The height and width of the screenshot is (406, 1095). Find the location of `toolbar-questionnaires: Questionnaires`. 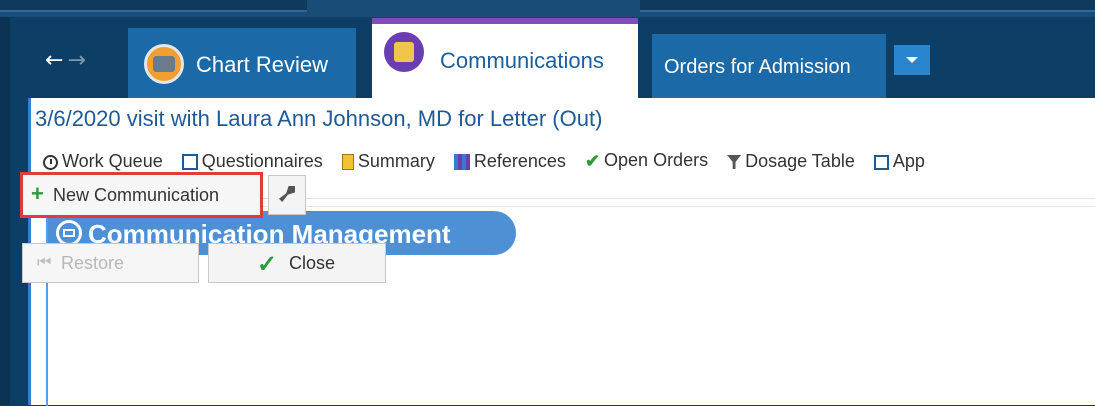

toolbar-questionnaires: Questionnaires is located at coordinates (252, 161).